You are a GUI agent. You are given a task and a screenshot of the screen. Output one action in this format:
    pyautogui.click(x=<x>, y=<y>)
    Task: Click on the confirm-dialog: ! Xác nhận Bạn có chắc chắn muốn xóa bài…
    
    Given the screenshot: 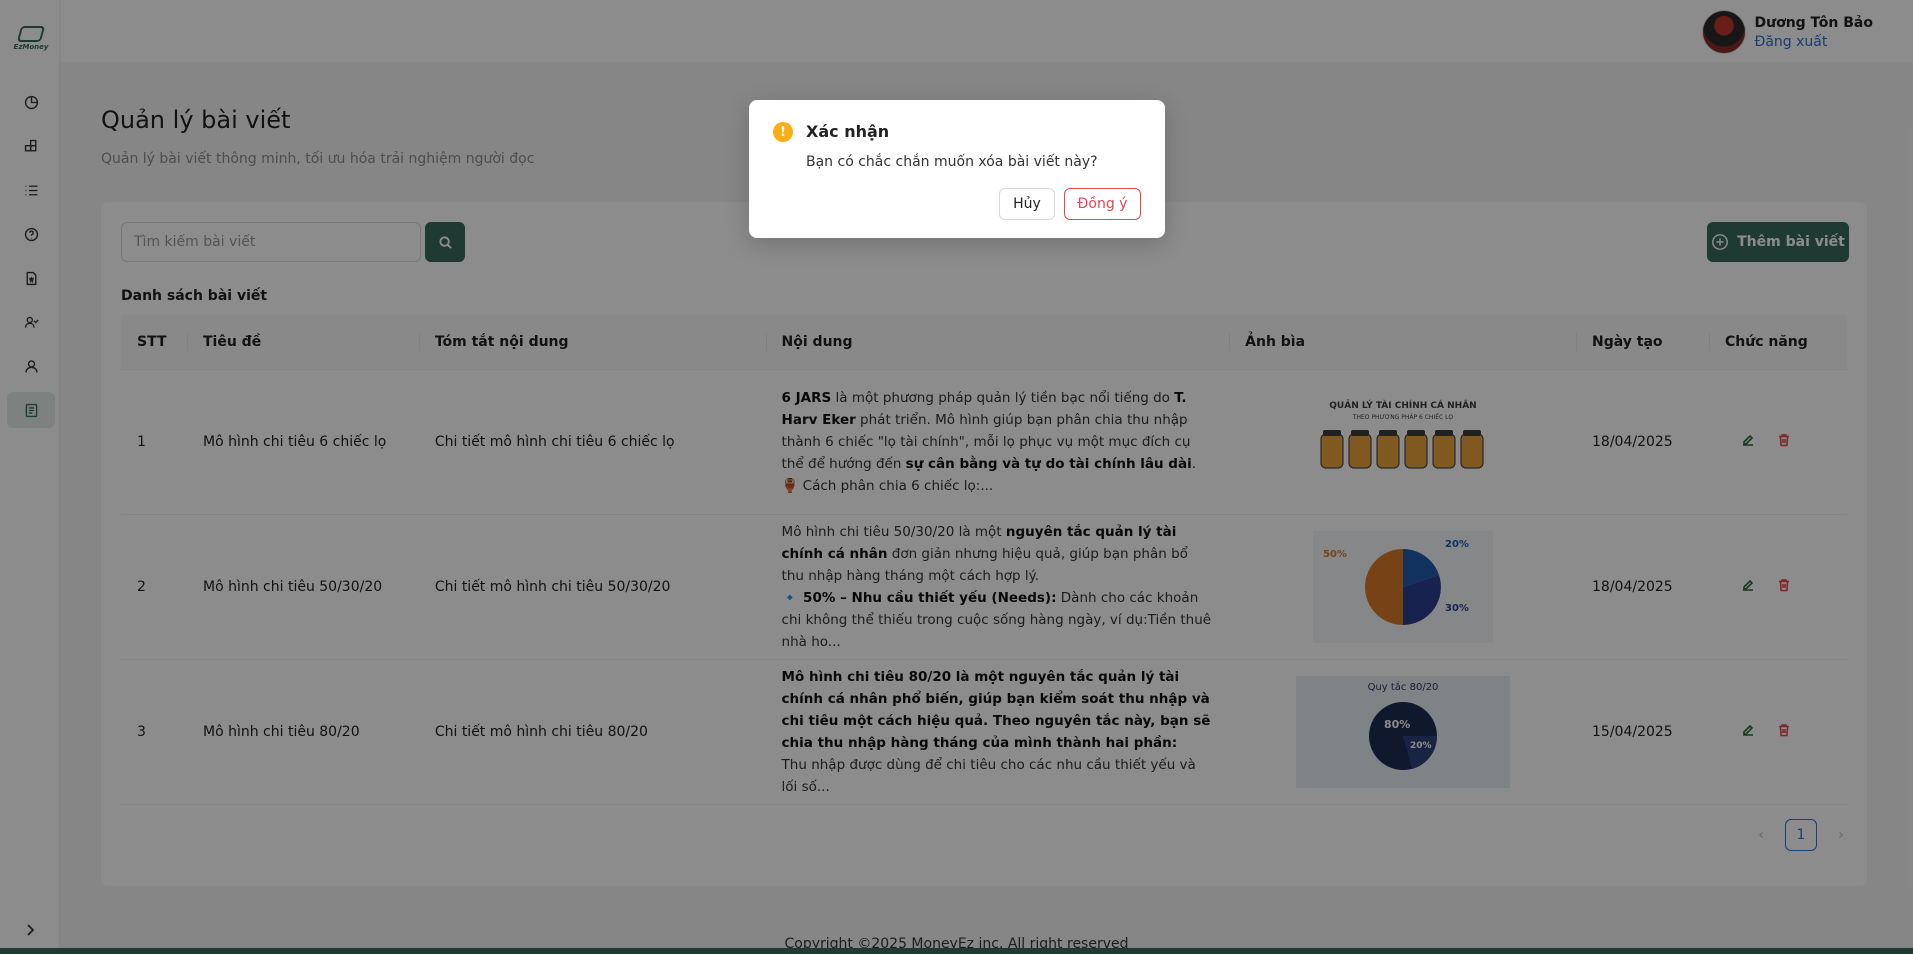 What is the action you would take?
    pyautogui.click(x=957, y=169)
    